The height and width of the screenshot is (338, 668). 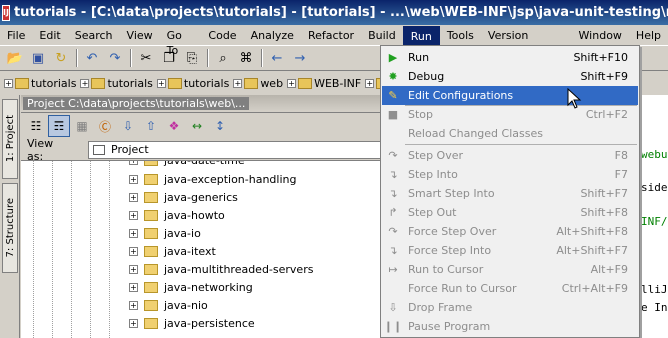 What do you see at coordinates (59, 126) in the screenshot?
I see `show-members-icon: ☶` at bounding box center [59, 126].